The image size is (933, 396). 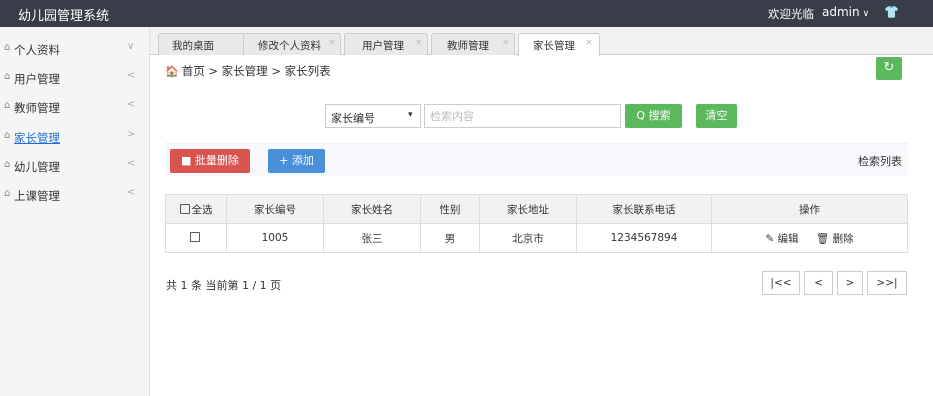 I want to click on sidebar-item-label: 个人资料, so click(x=37, y=50).